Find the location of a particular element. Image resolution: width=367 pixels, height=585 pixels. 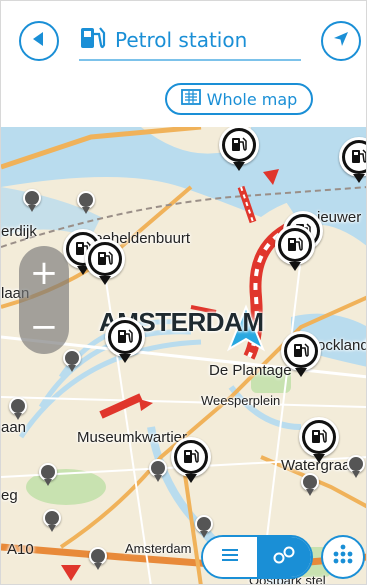

petrol-pump-icon is located at coordinates (93, 40).